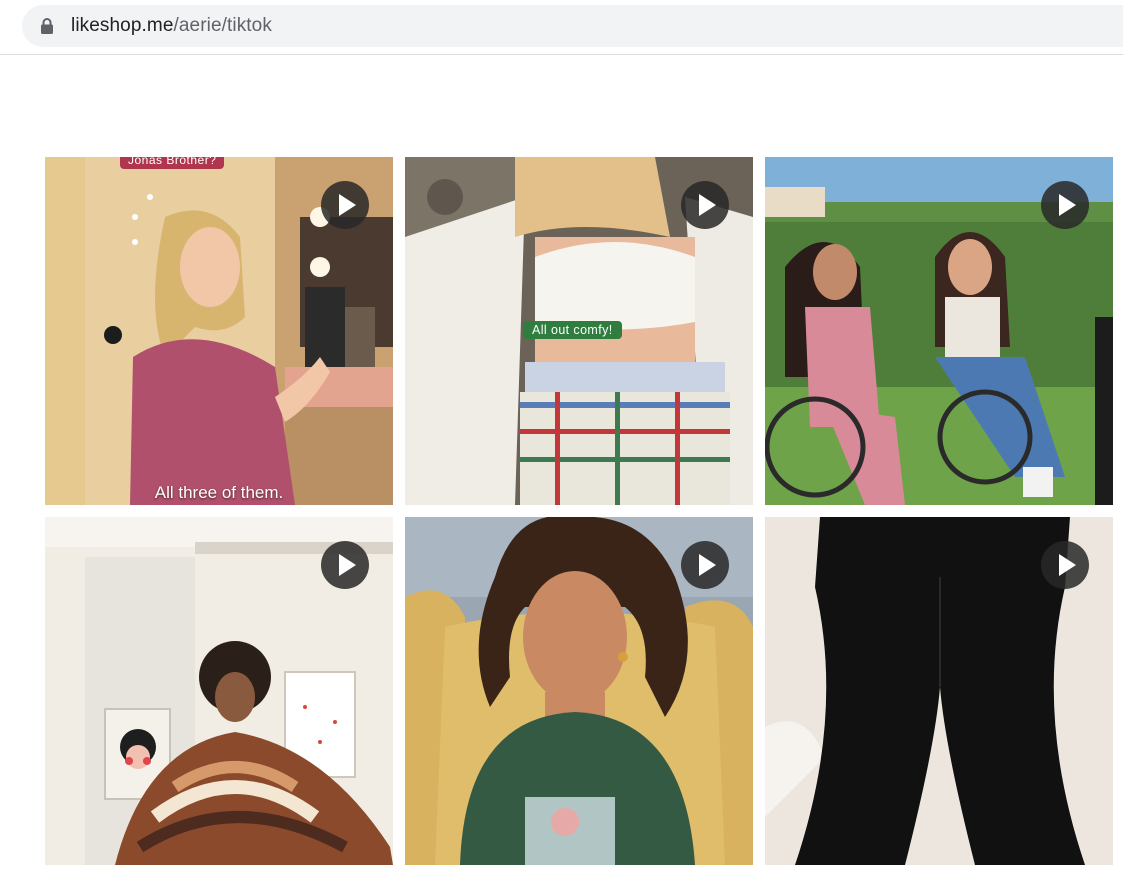 The width and height of the screenshot is (1123, 874). What do you see at coordinates (572, 330) in the screenshot?
I see `tile-2-overlay-caption: All out comfy!` at bounding box center [572, 330].